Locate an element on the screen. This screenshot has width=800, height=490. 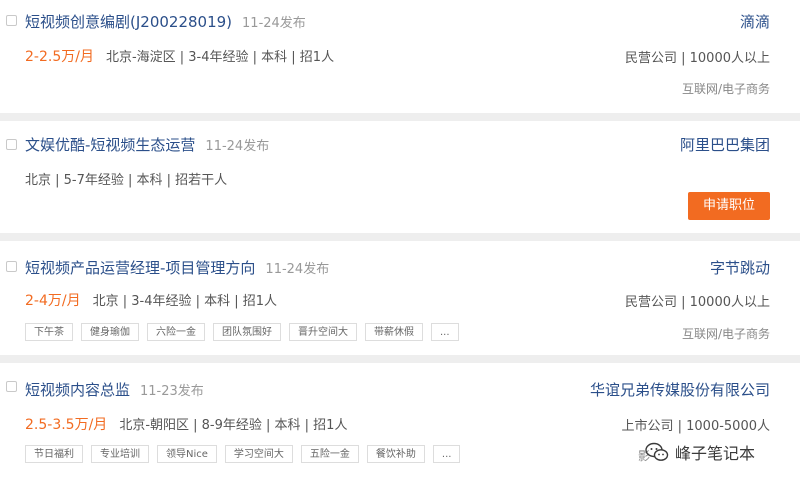
apply-job-button: 申请职位 is located at coordinates (729, 206).